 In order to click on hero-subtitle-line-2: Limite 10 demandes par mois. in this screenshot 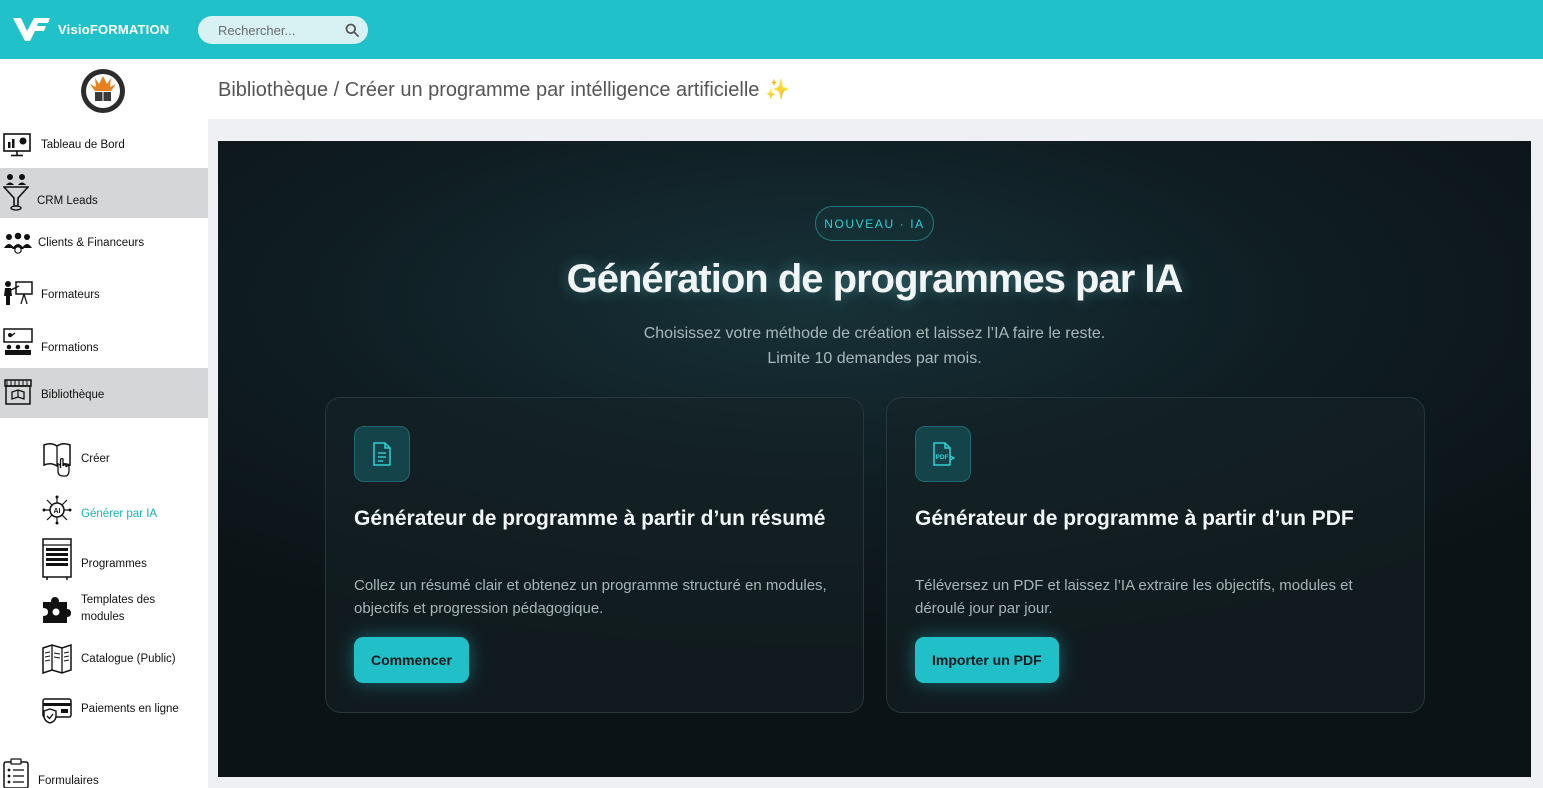, I will do `click(874, 358)`.